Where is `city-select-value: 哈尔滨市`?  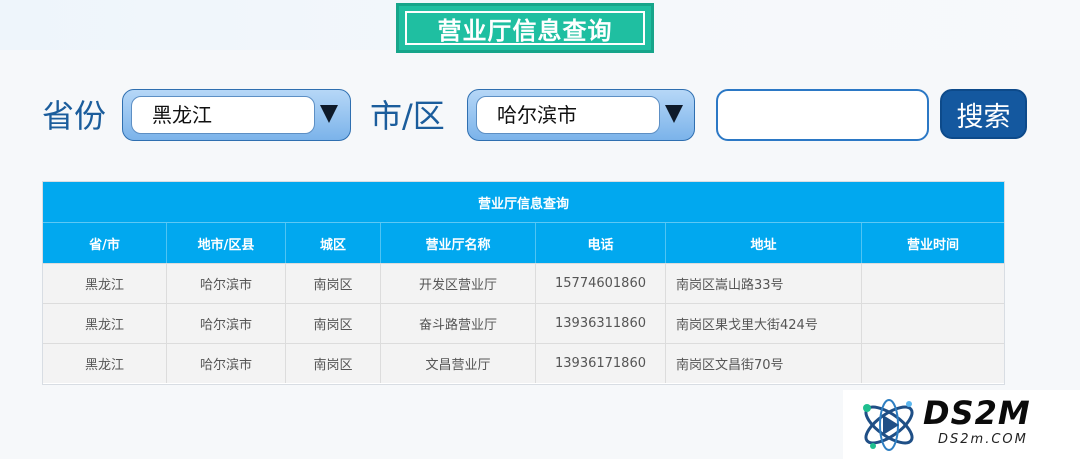 city-select-value: 哈尔滨市 is located at coordinates (568, 115).